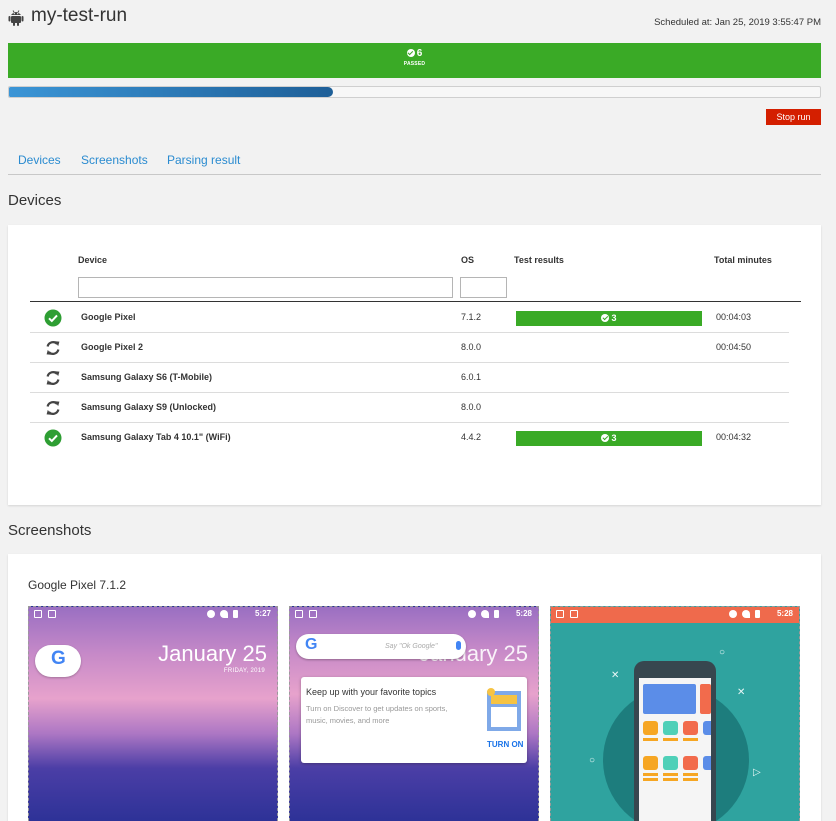  Describe the element at coordinates (483, 287) in the screenshot. I see `os-filter-input` at that location.